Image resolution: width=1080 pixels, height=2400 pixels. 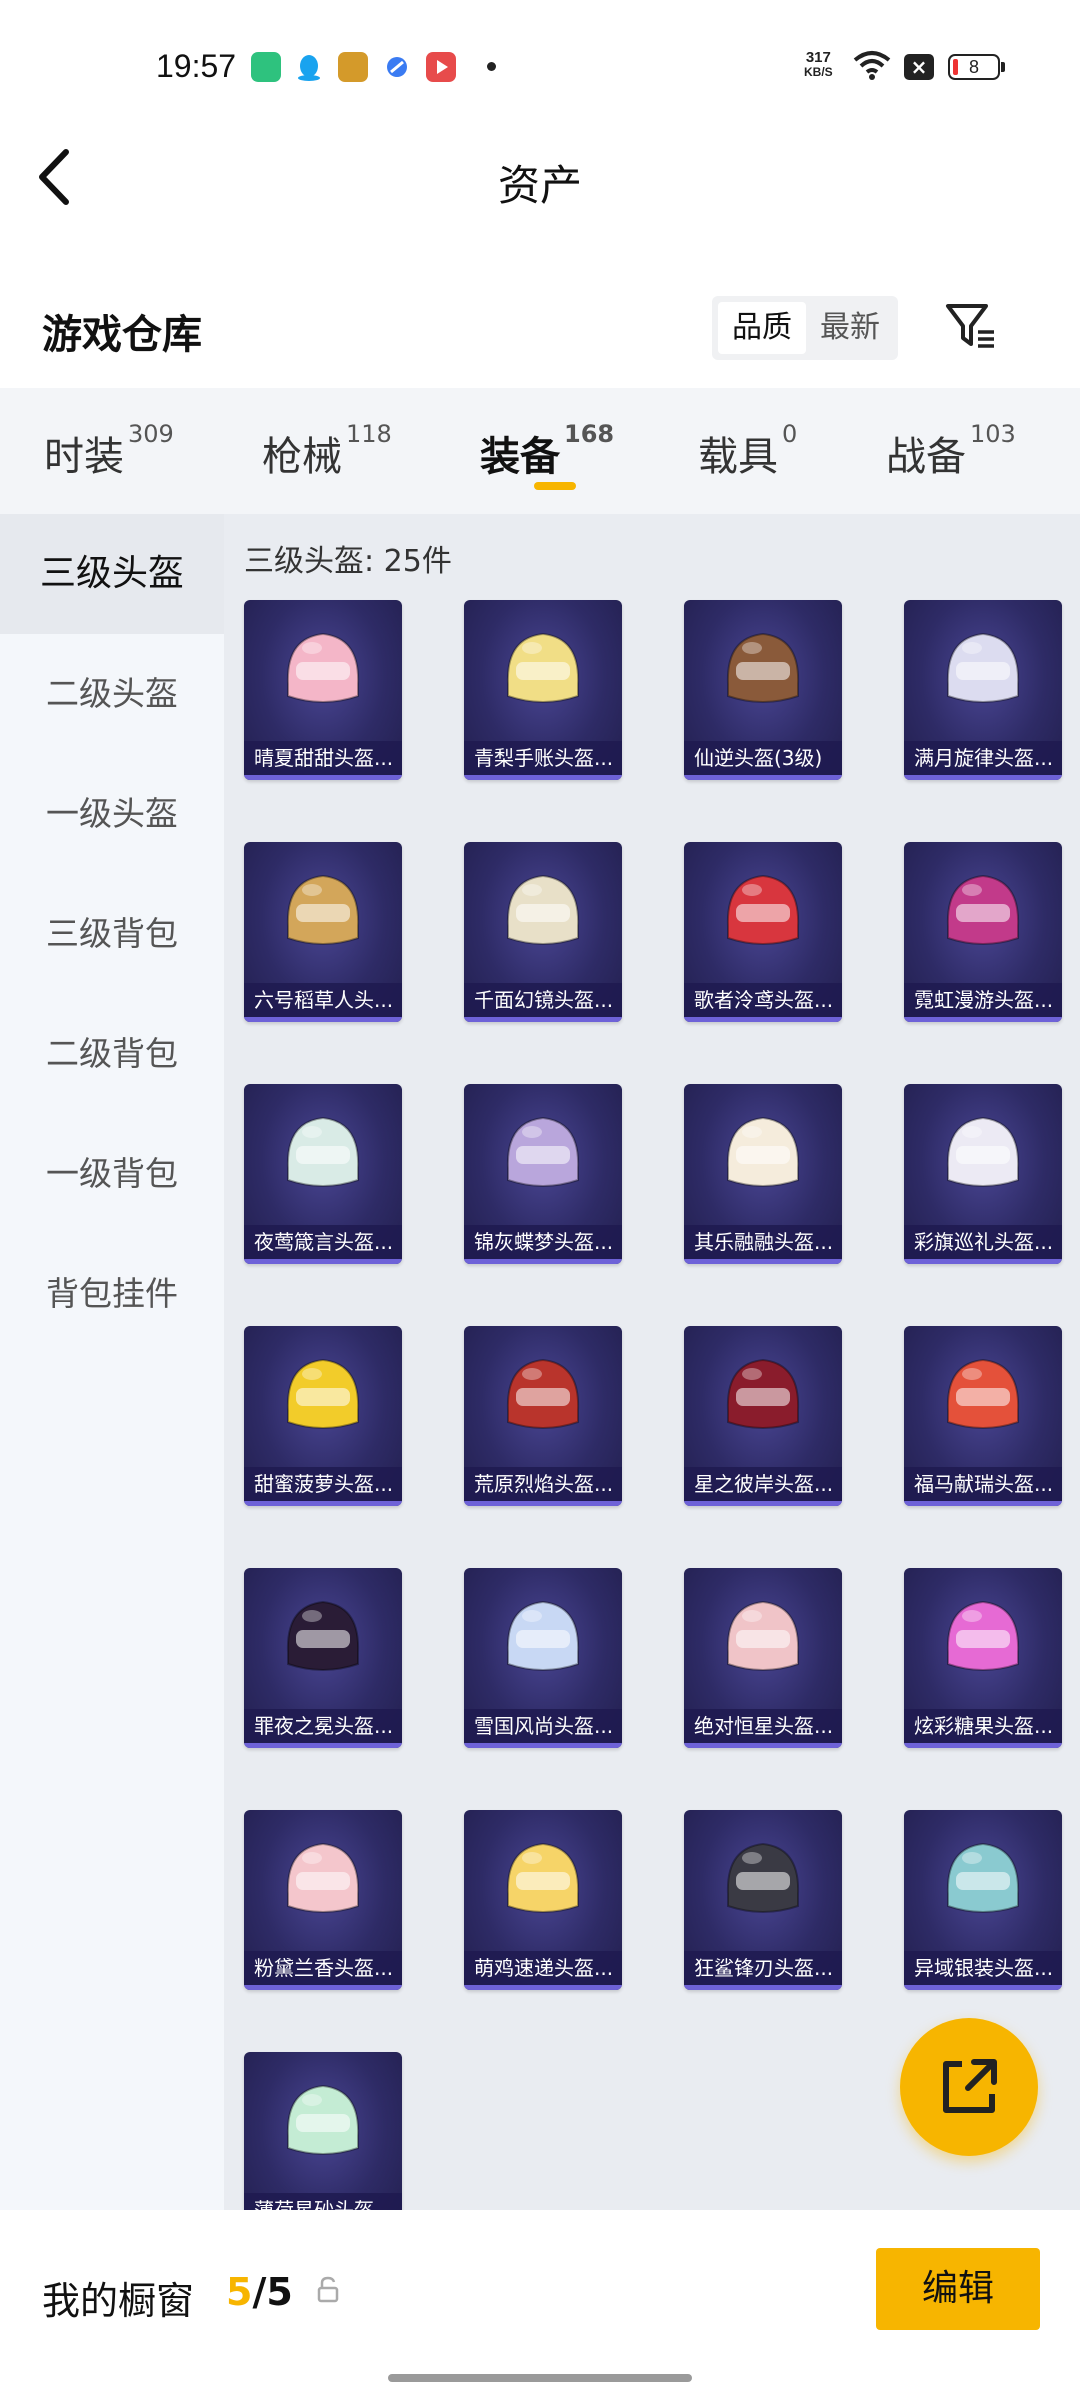 I want to click on helmet-card-label: 仙逆头盔(3级), so click(x=763, y=758).